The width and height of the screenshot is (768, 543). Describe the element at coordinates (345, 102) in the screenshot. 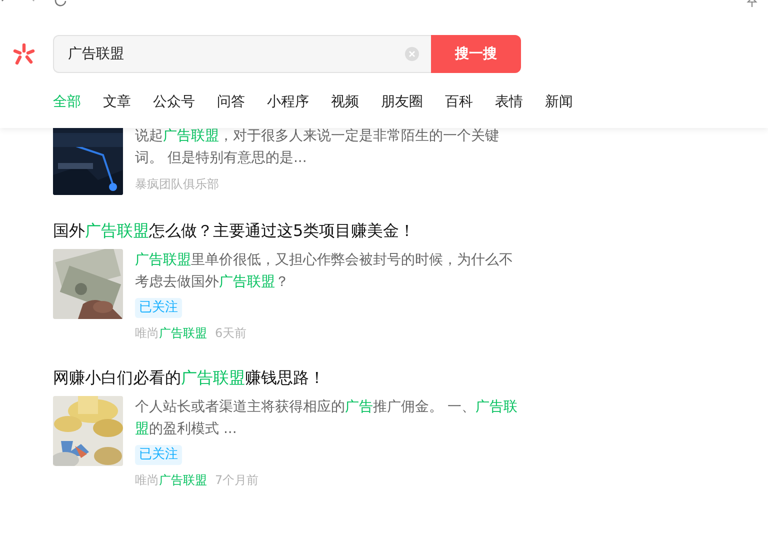

I see `tab: 视频` at that location.